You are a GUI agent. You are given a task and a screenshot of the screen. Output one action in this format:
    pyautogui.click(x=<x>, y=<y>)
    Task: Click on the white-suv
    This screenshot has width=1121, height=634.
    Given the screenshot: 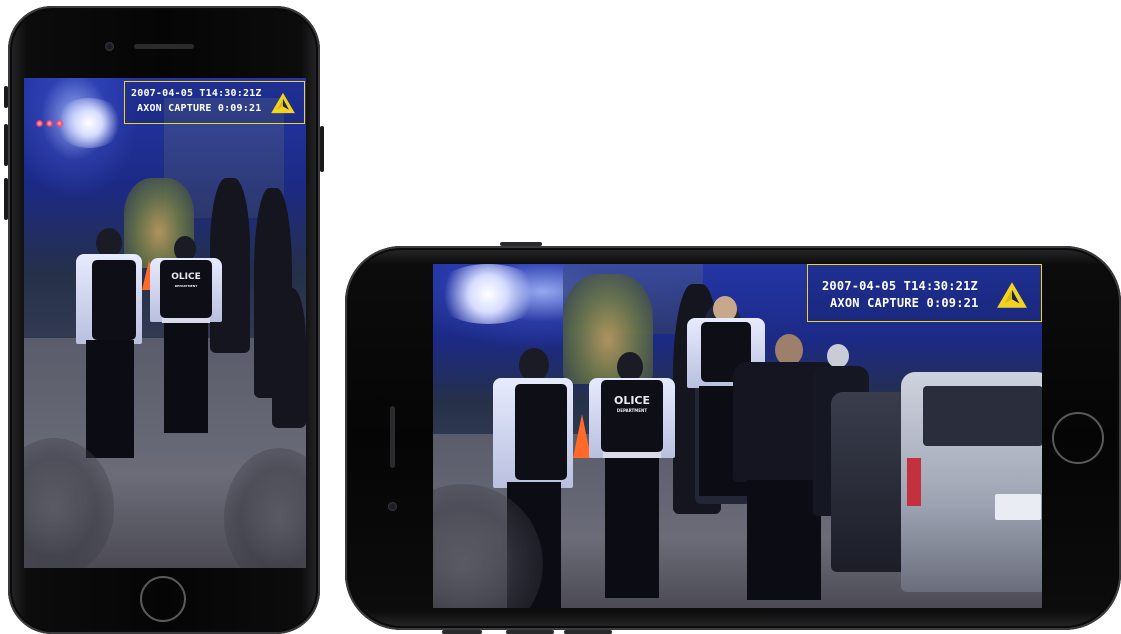 What is the action you would take?
    pyautogui.click(x=971, y=482)
    